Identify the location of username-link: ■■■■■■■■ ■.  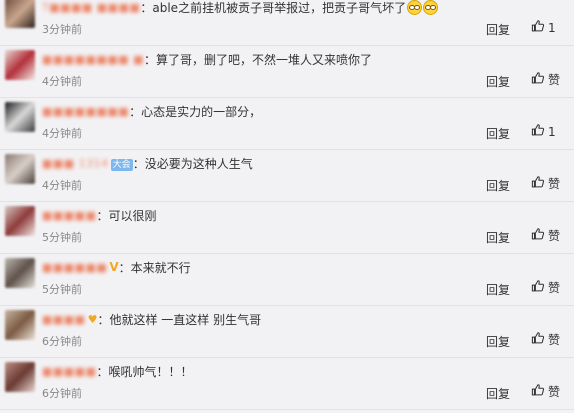
(93, 60).